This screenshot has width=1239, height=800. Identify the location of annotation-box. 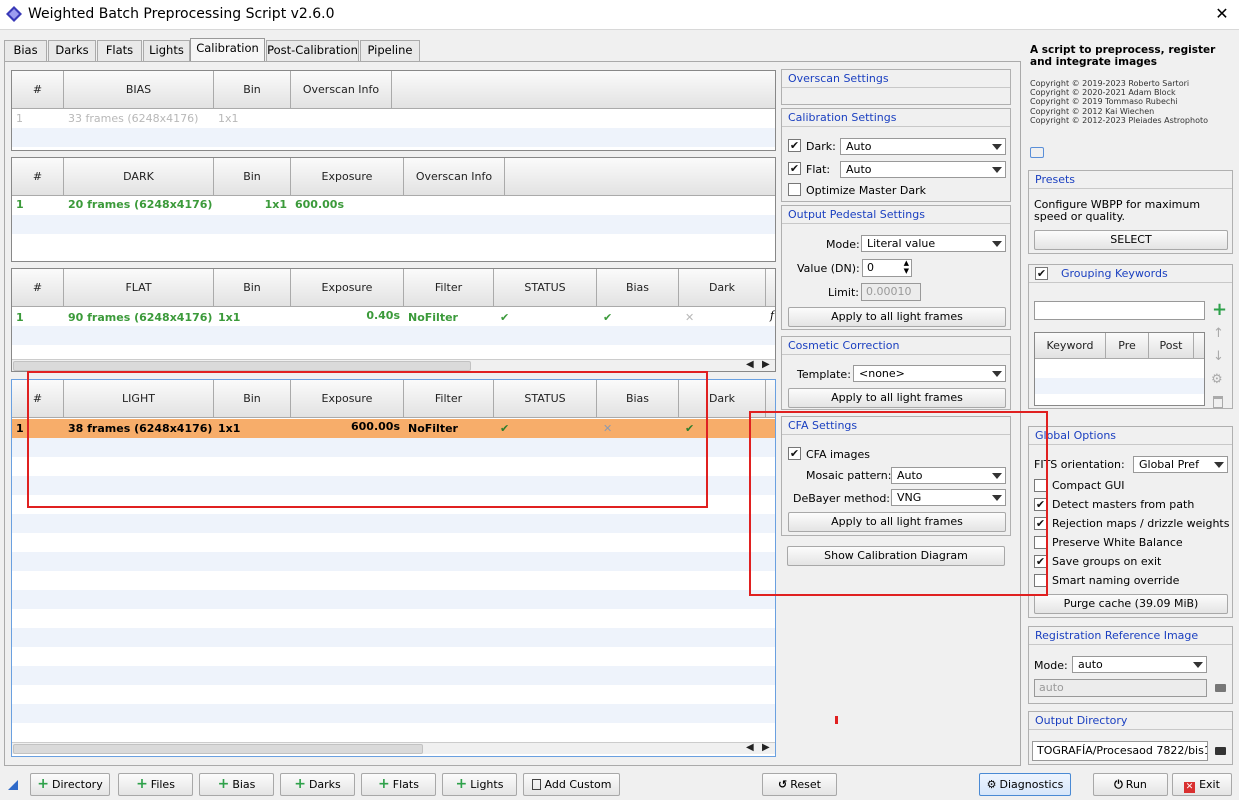
(898, 503).